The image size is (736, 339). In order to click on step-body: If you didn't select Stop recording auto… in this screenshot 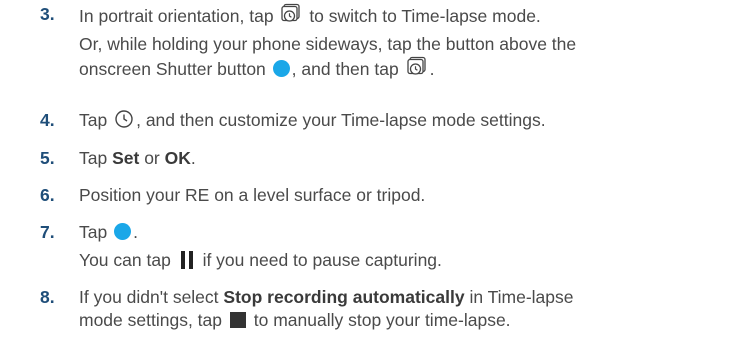, I will do `click(326, 309)`.